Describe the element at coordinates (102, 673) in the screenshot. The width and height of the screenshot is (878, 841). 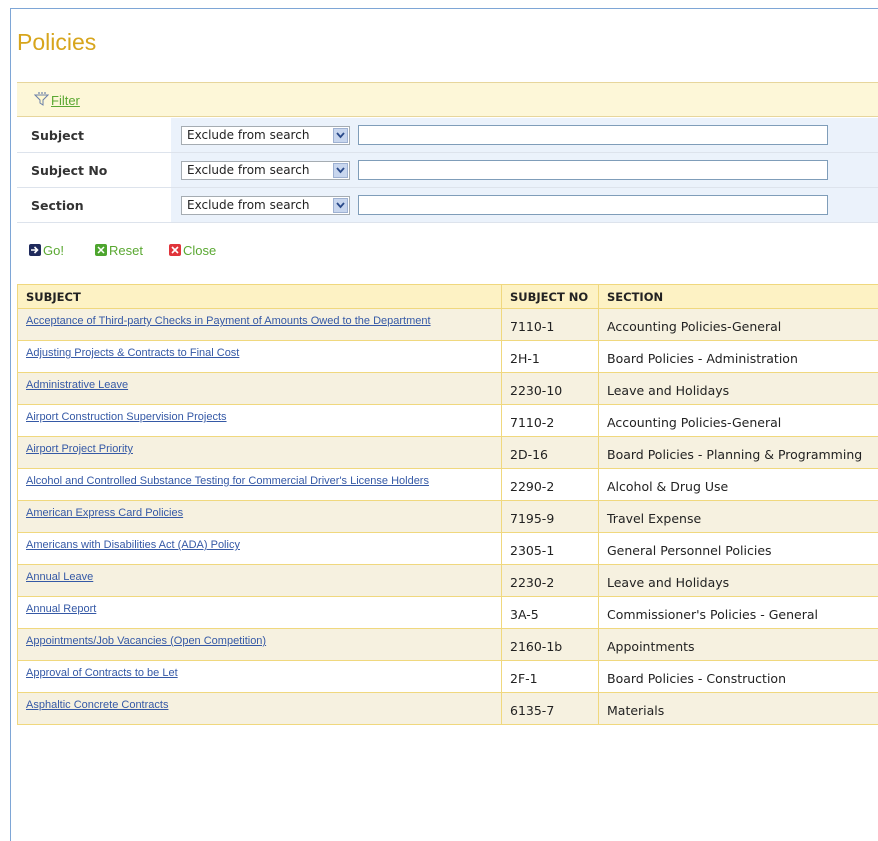
I see `policy-link: Approval of Contracts to be Let` at that location.